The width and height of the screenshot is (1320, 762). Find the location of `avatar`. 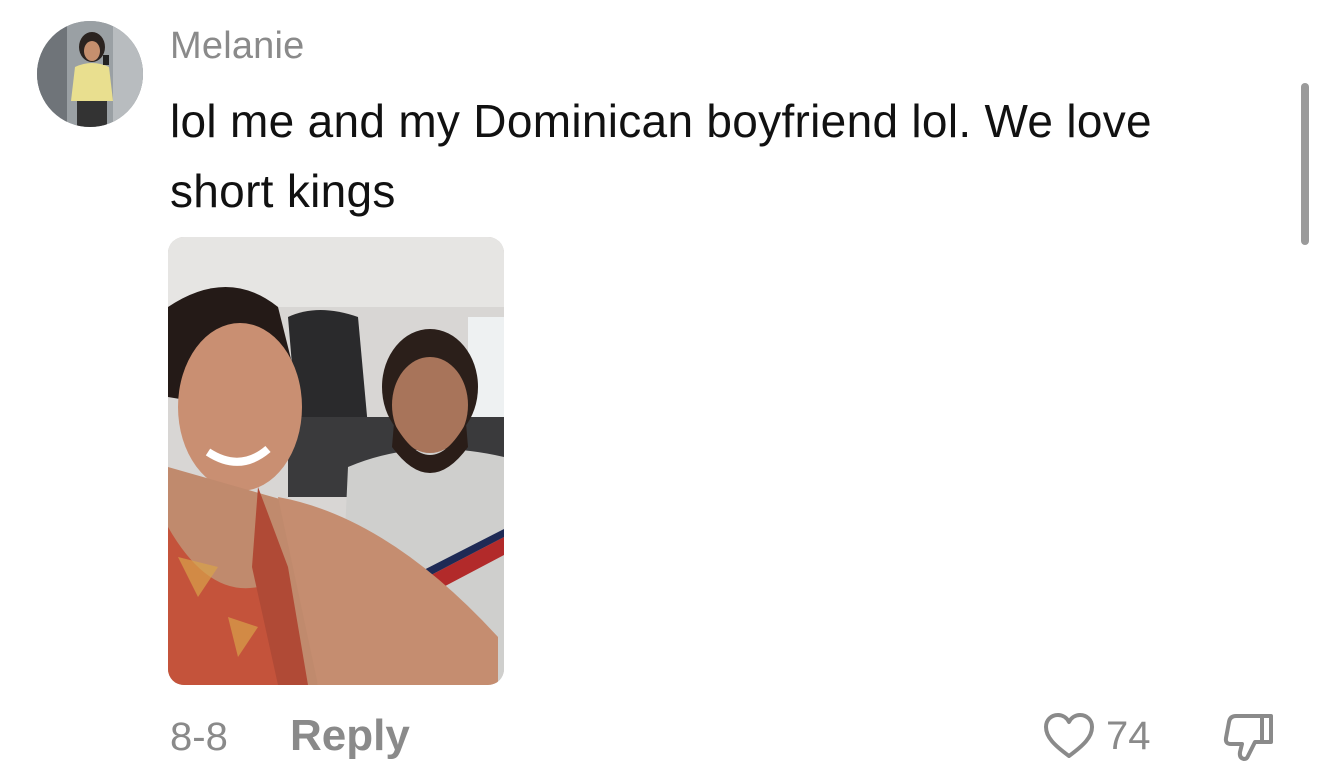

avatar is located at coordinates (90, 74).